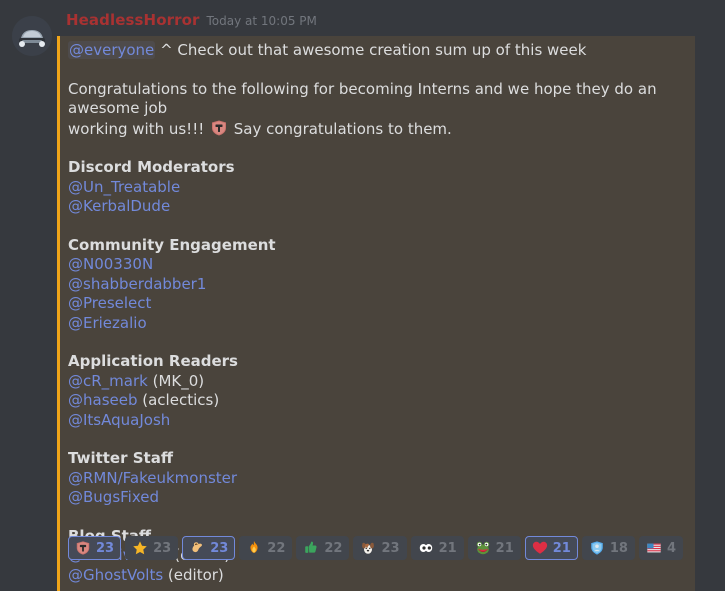  Describe the element at coordinates (376, 498) in the screenshot. I see `message-line: @BugsFixed` at that location.